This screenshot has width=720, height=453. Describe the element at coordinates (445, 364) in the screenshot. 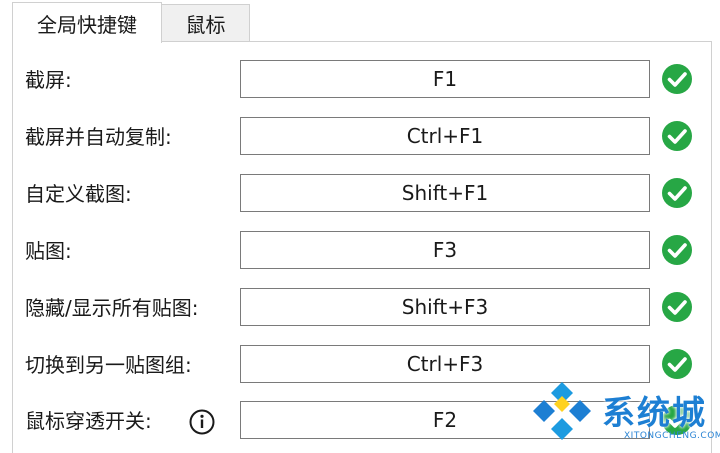

I see `hotkey-input: Ctrl+F3` at that location.